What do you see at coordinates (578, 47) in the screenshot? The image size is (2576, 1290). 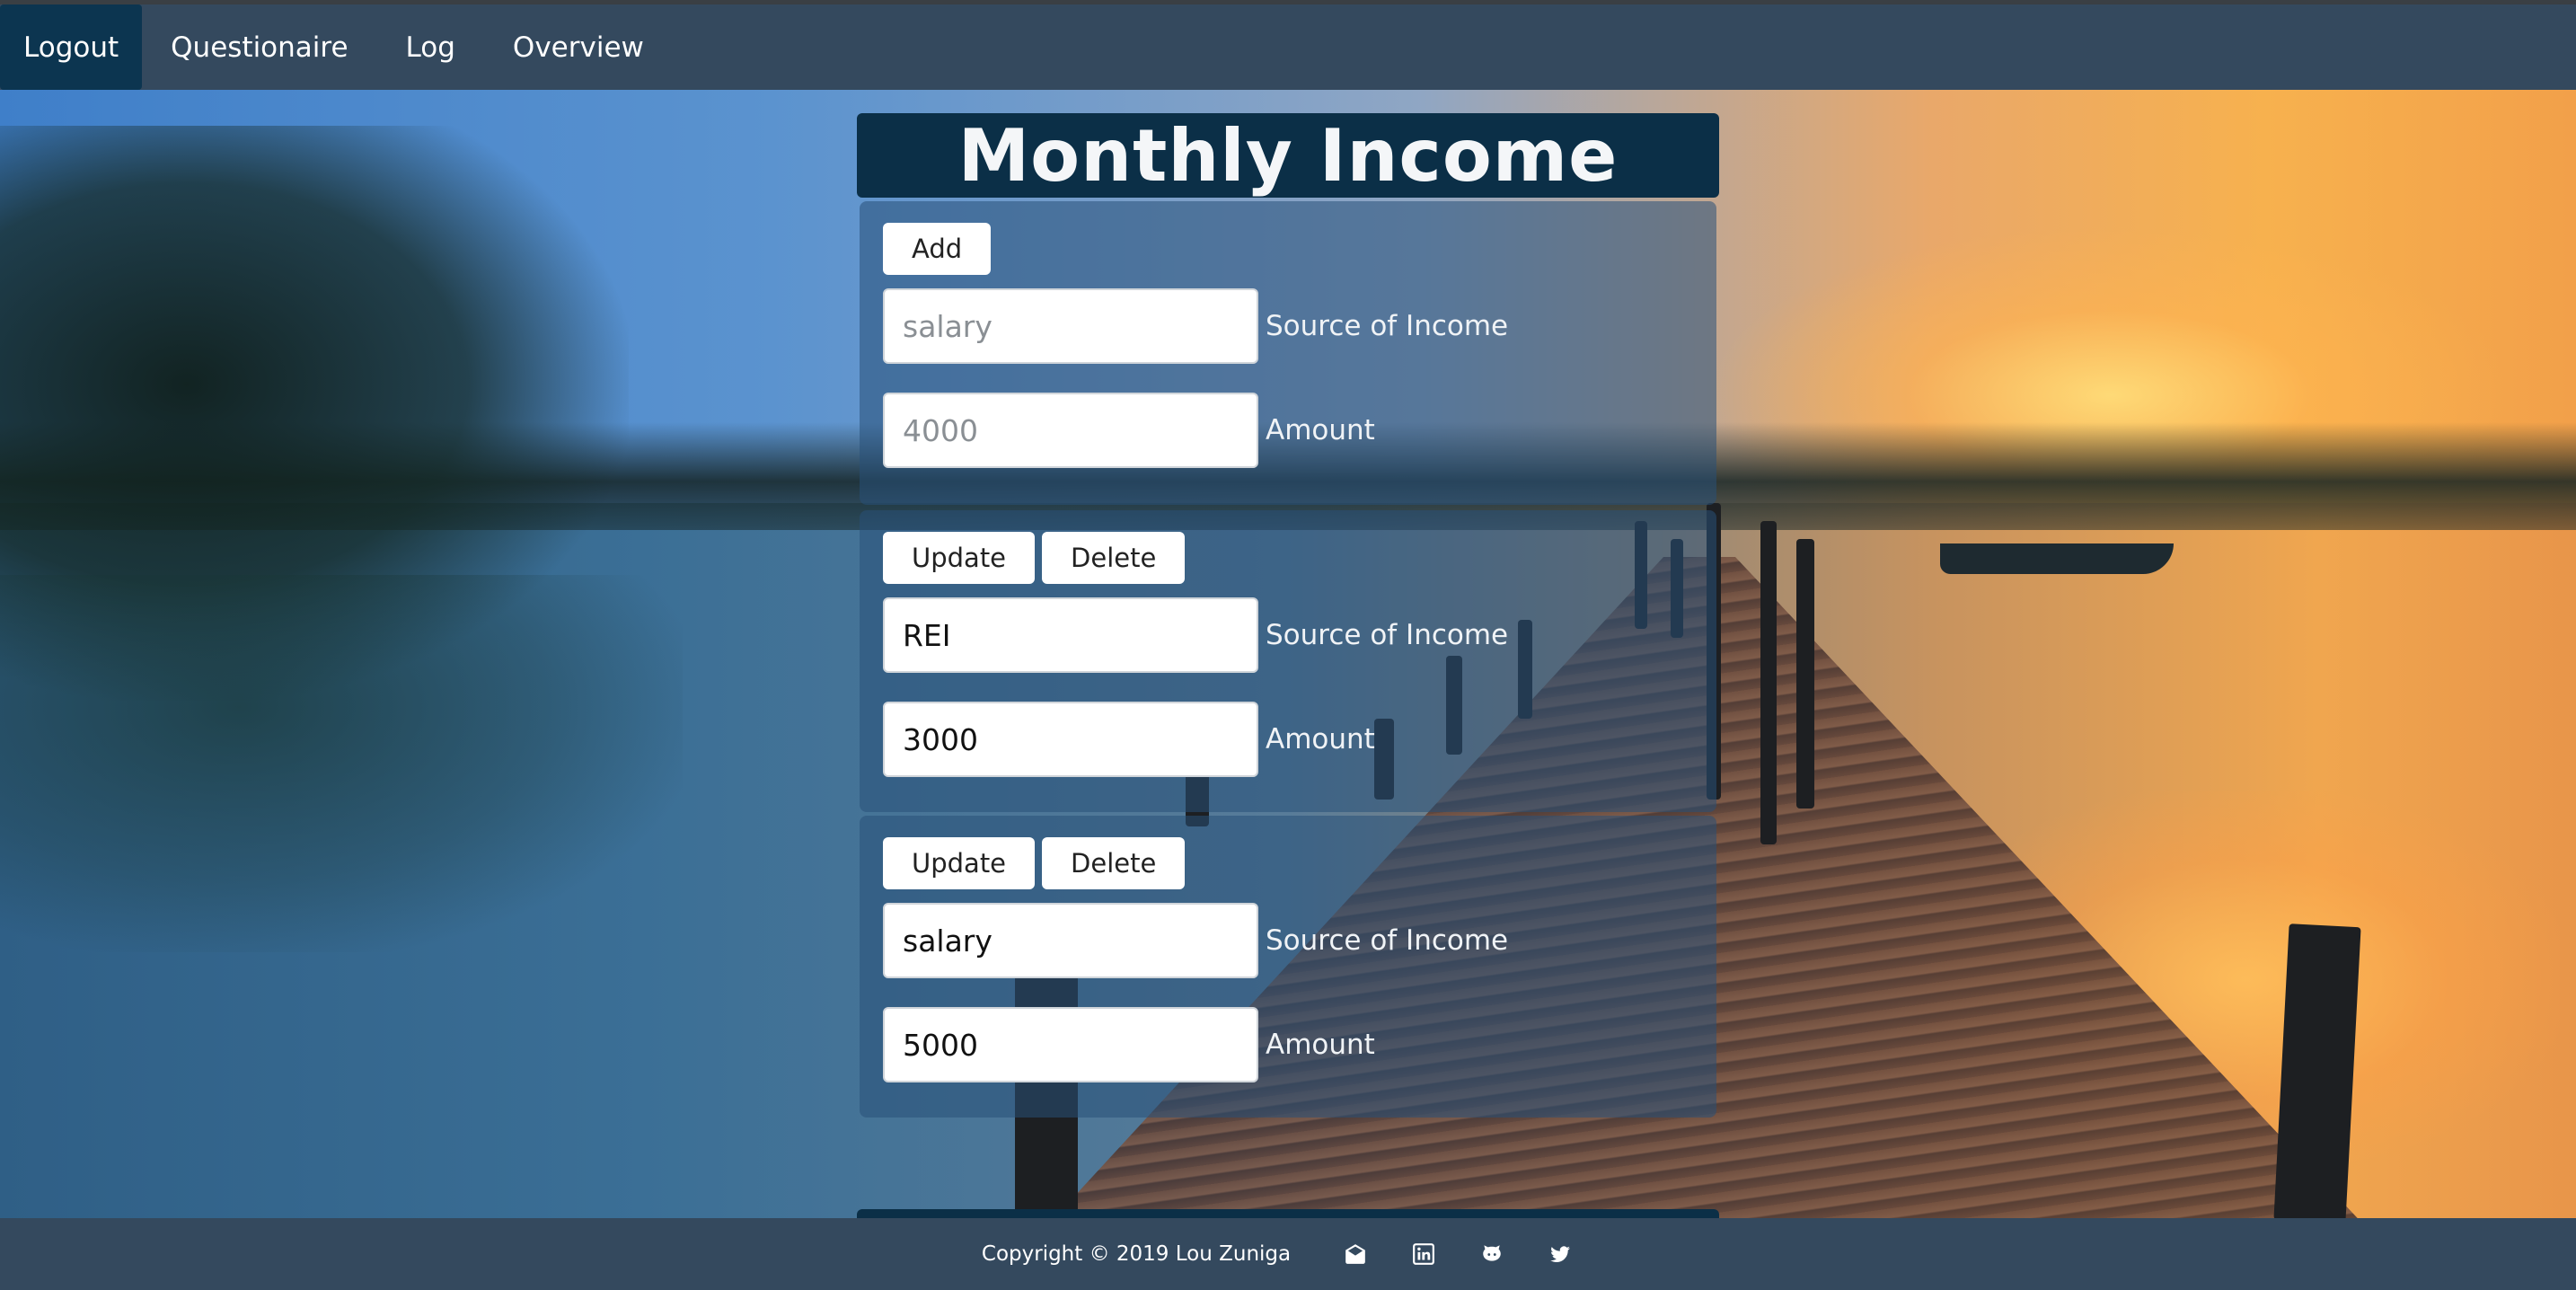 I see `nav-overview: Overview` at bounding box center [578, 47].